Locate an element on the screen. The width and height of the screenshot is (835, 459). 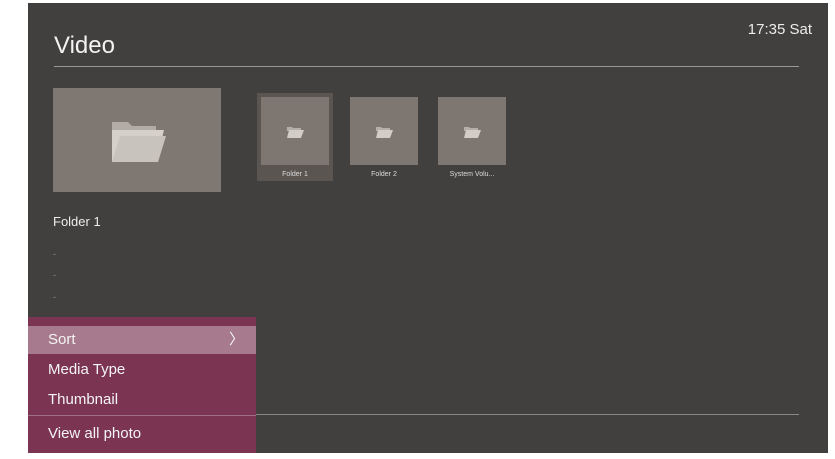
thumbnail-label: Folder 1 is located at coordinates (295, 174).